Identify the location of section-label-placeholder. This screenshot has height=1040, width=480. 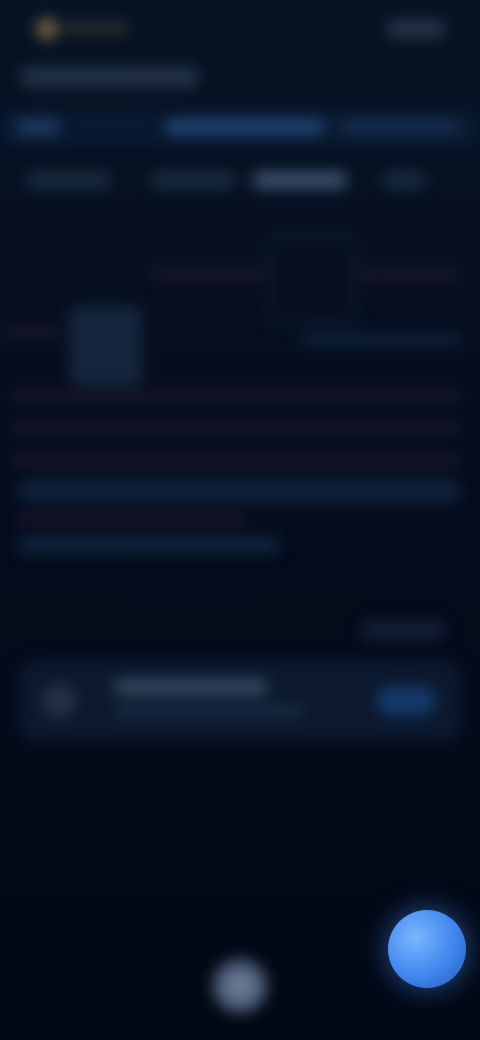
(403, 630).